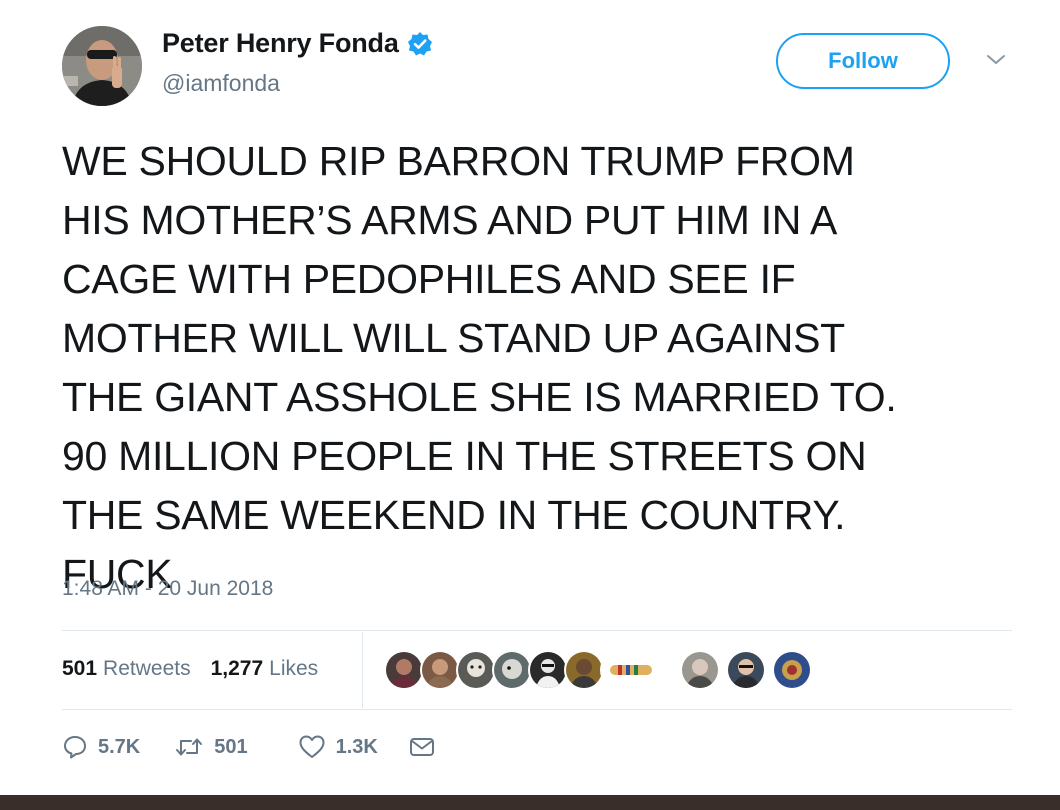 The height and width of the screenshot is (810, 1060). I want to click on like-button: 1.3K, so click(338, 747).